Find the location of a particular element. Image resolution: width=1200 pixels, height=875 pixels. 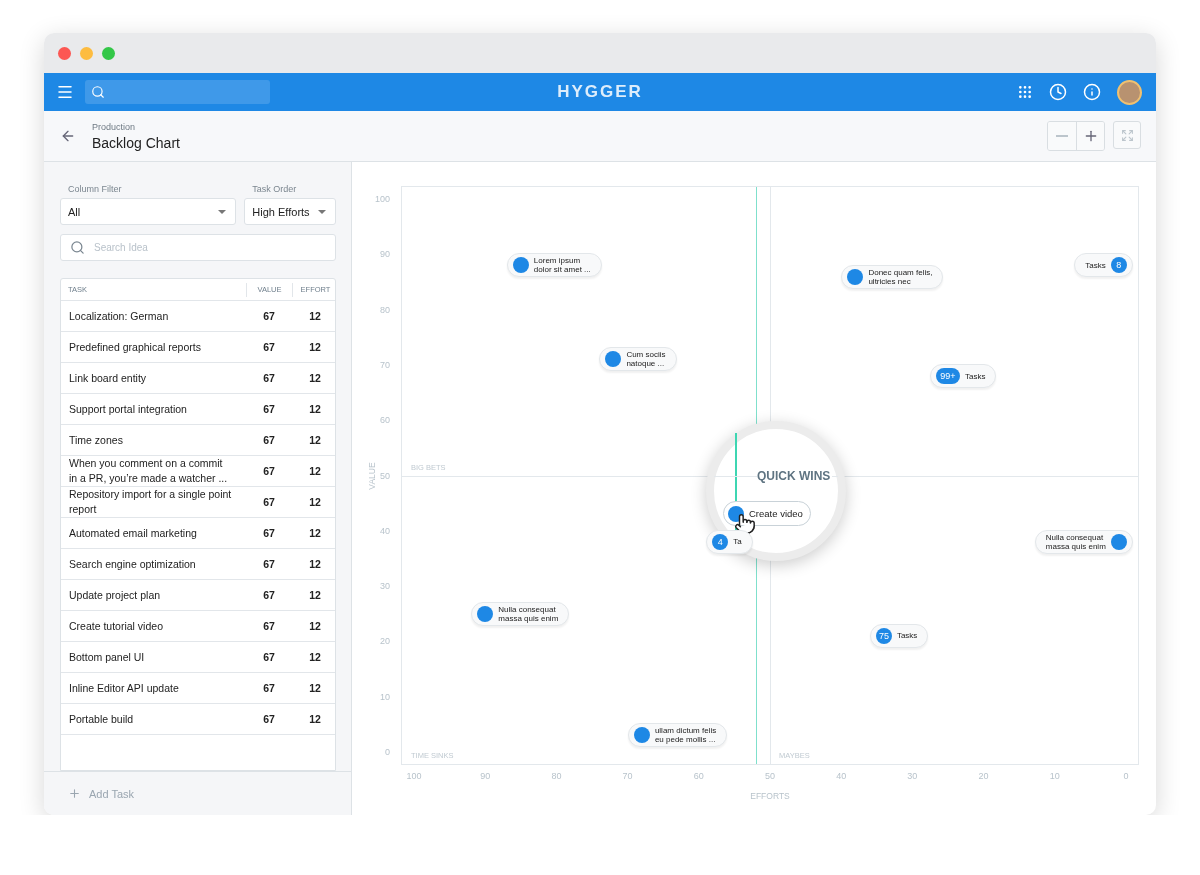

axis-tick-label: 40 is located at coordinates (385, 530).